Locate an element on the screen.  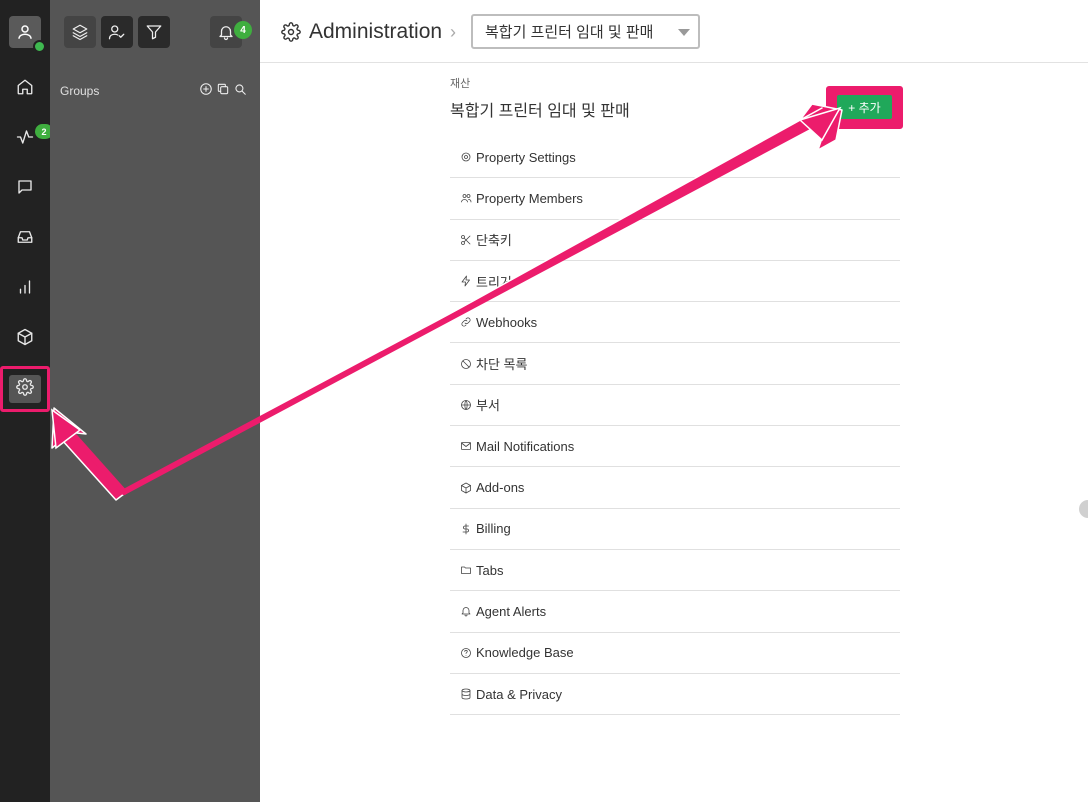
layers-button is located at coordinates (80, 32).